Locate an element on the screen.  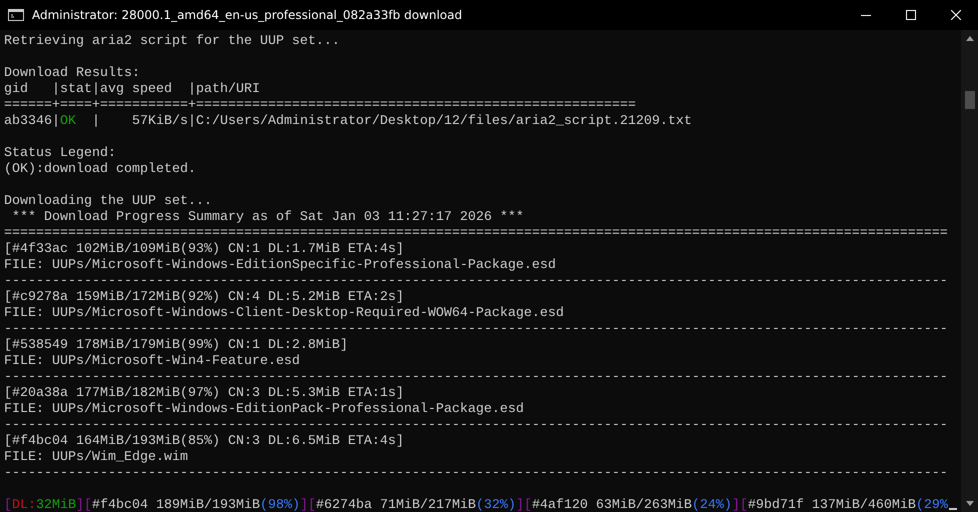
close-icon is located at coordinates (955, 15).